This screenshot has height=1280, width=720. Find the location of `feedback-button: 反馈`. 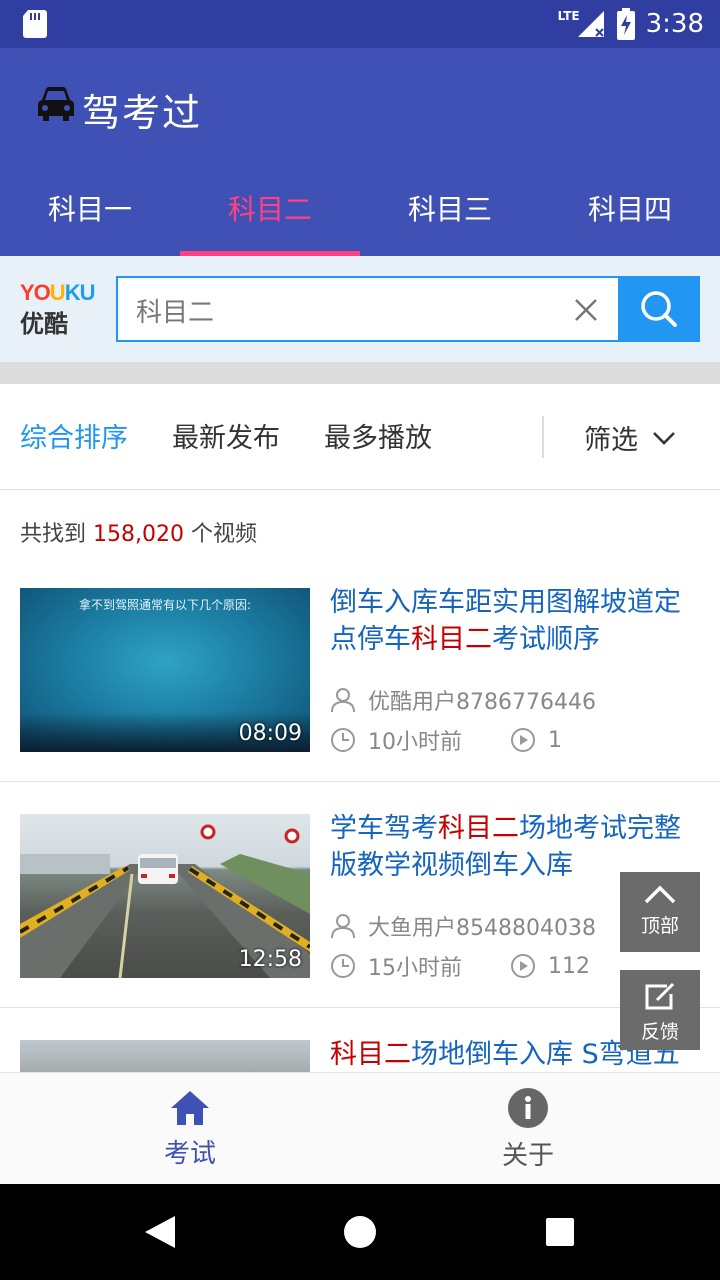

feedback-button: 反馈 is located at coordinates (660, 1010).